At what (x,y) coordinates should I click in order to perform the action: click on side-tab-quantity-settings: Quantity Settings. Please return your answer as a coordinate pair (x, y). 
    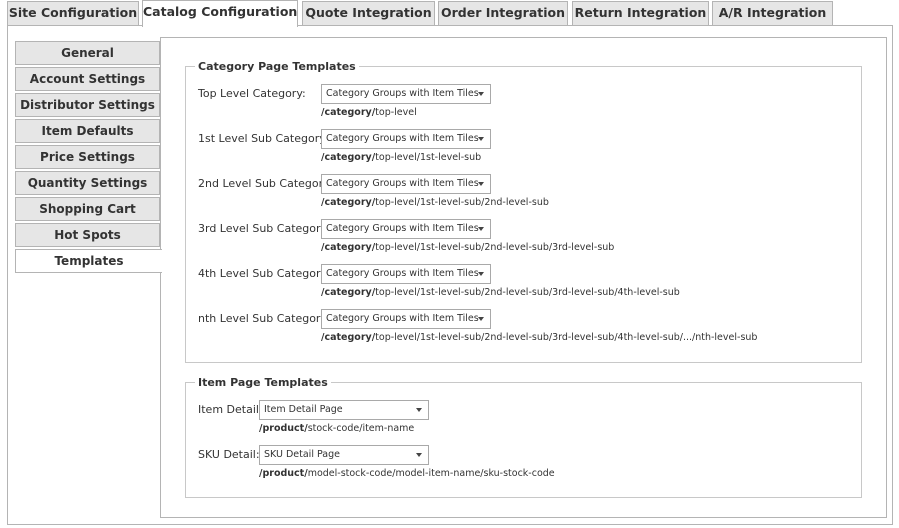
    Looking at the image, I should click on (87, 183).